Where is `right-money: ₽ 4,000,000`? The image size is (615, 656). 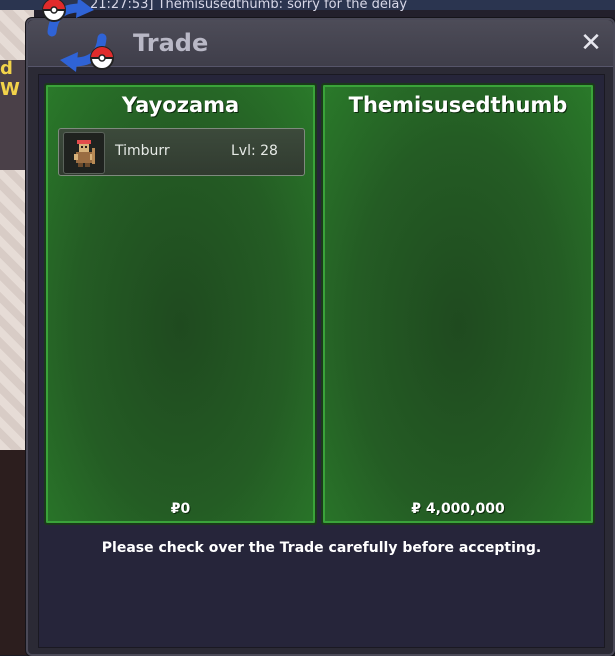 right-money: ₽ 4,000,000 is located at coordinates (458, 509).